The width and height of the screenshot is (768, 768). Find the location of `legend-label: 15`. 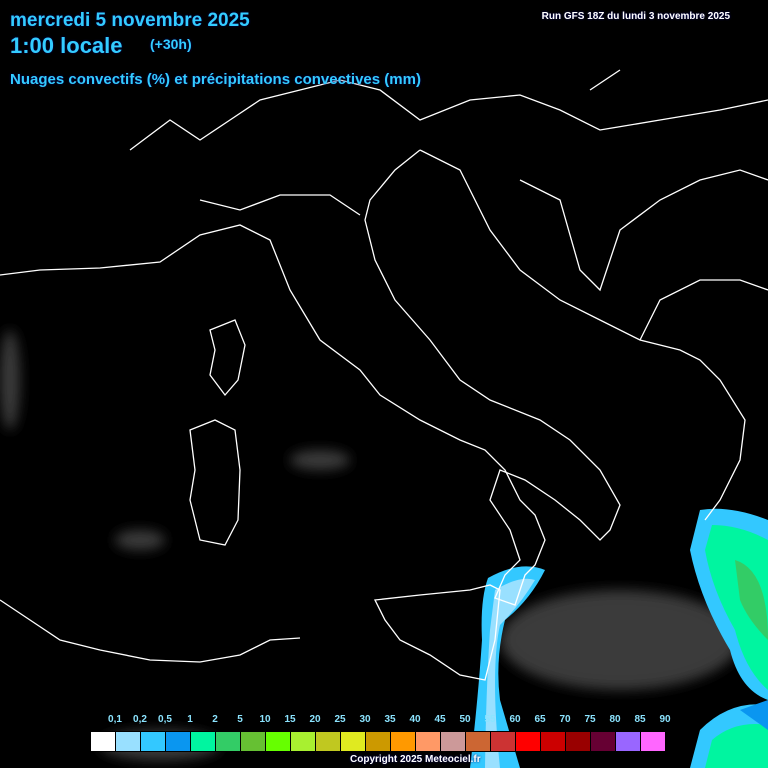

legend-label: 15 is located at coordinates (290, 719).